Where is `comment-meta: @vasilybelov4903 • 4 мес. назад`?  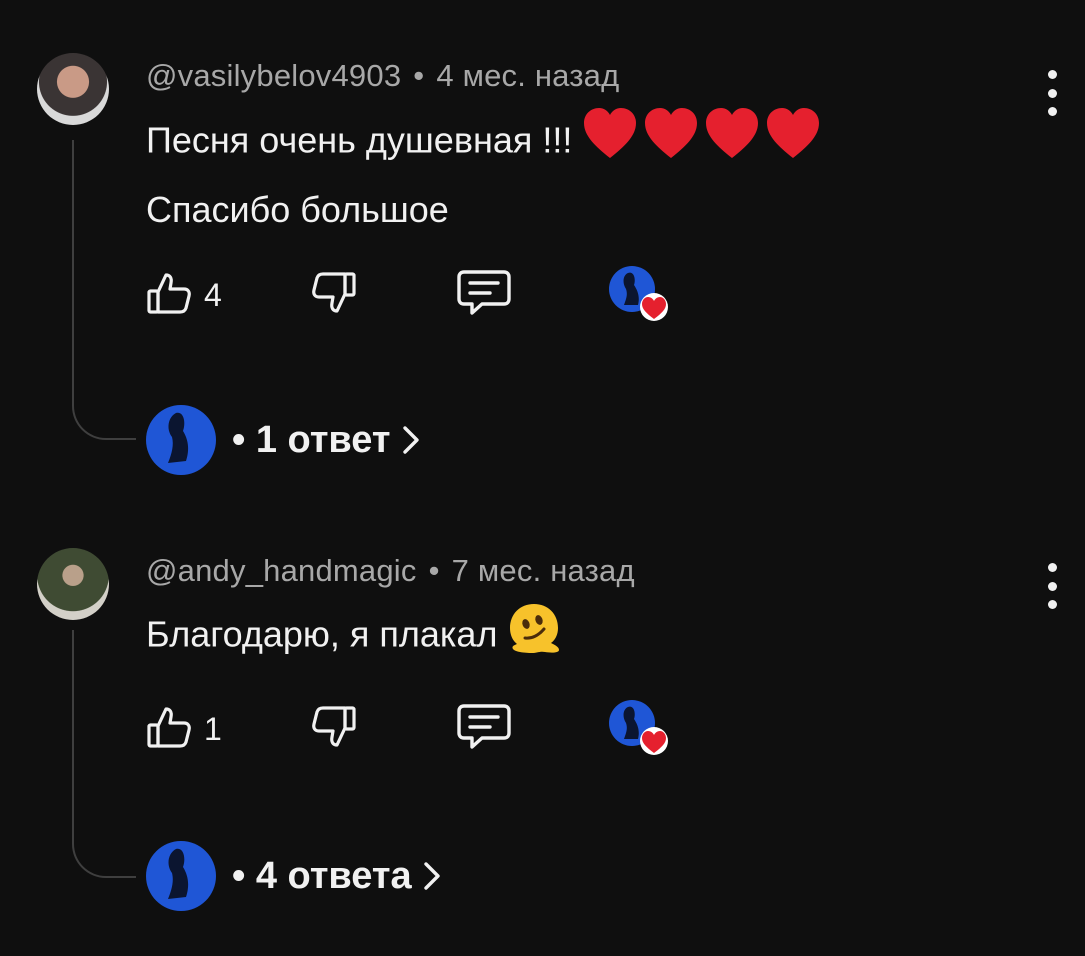
comment-meta: @vasilybelov4903 • 4 мес. назад is located at coordinates (382, 76).